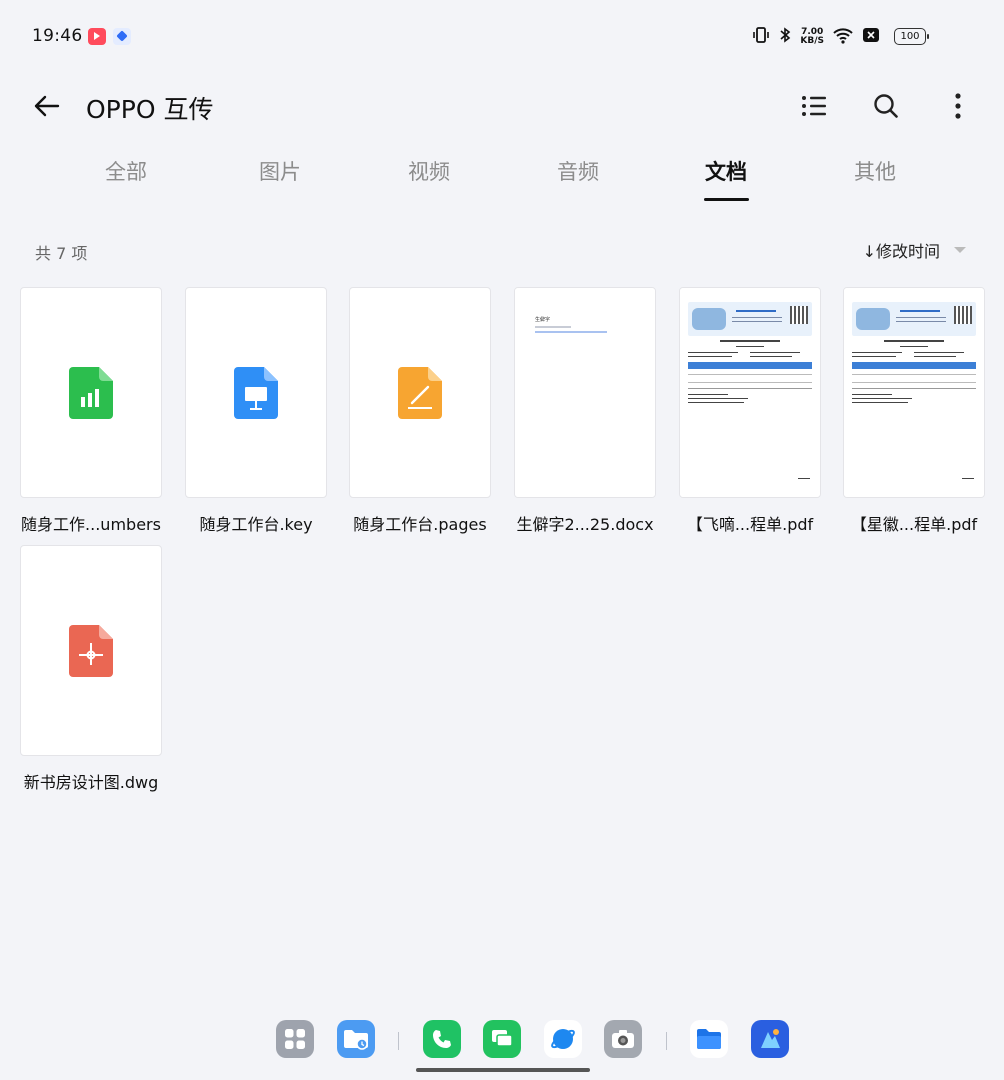  What do you see at coordinates (726, 199) in the screenshot?
I see `active-tab-indicator` at bounding box center [726, 199].